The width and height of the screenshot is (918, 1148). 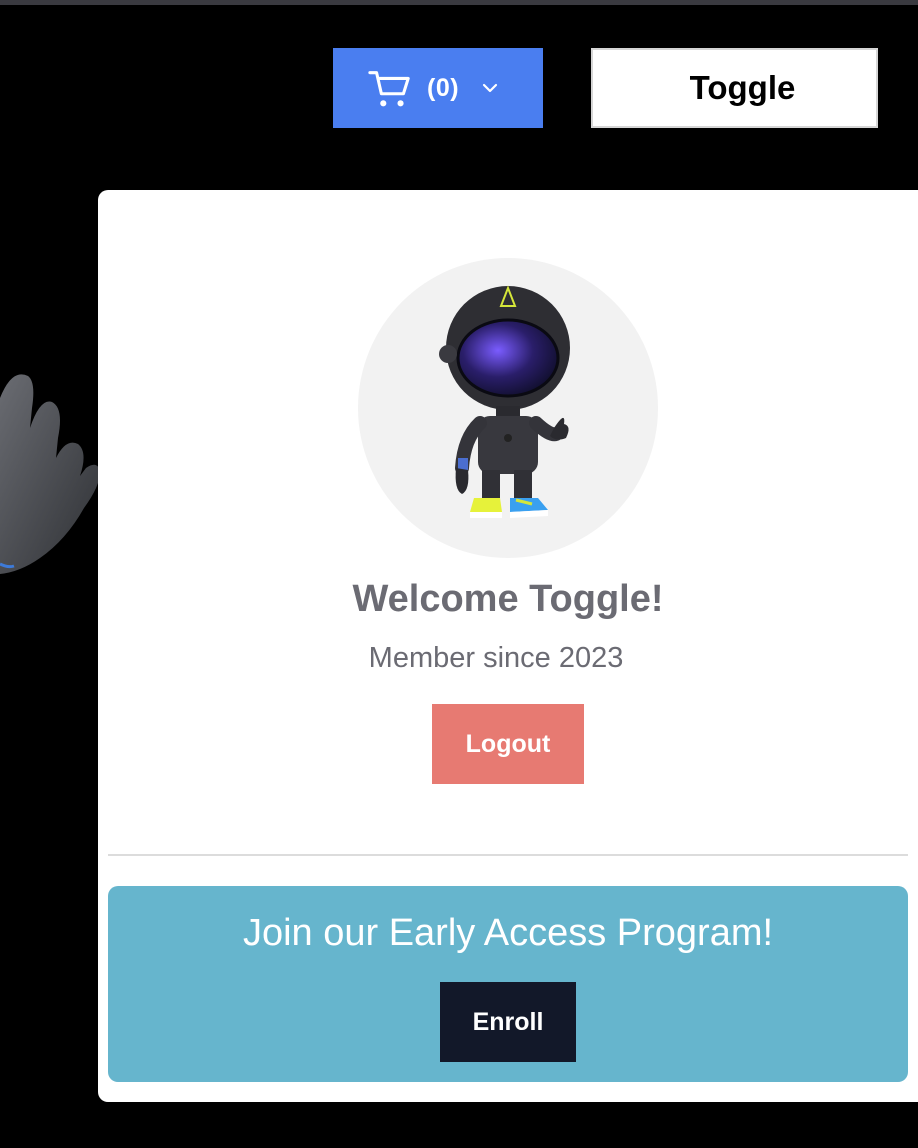 I want to click on toggle-button: Toggle, so click(x=734, y=88).